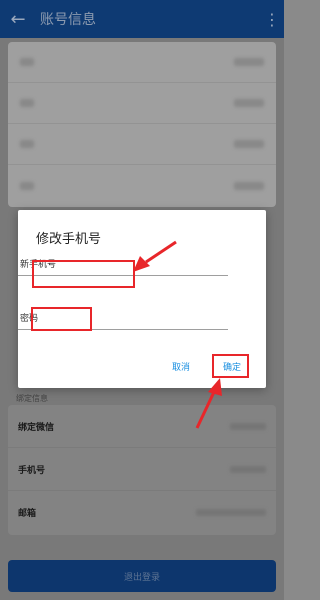 The image size is (320, 600). Describe the element at coordinates (18, 19) in the screenshot. I see `back-arrow-icon: ←` at that location.